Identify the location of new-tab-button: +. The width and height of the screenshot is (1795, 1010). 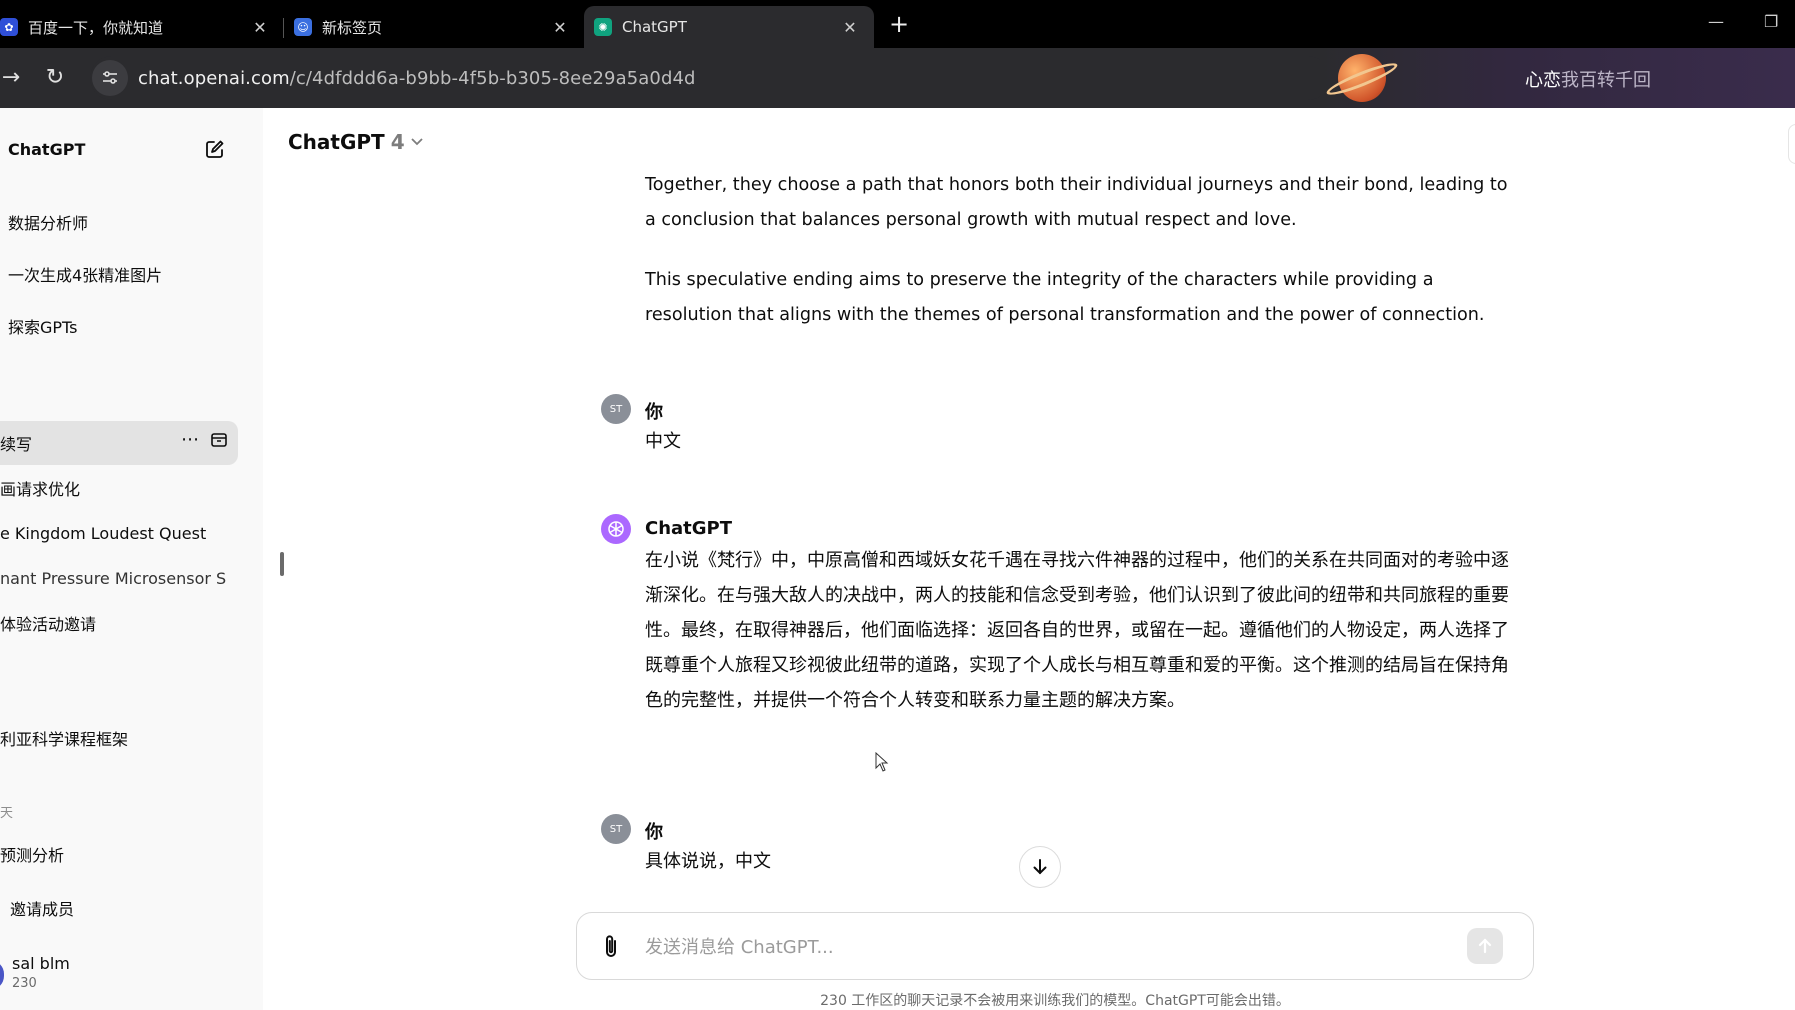
(899, 25).